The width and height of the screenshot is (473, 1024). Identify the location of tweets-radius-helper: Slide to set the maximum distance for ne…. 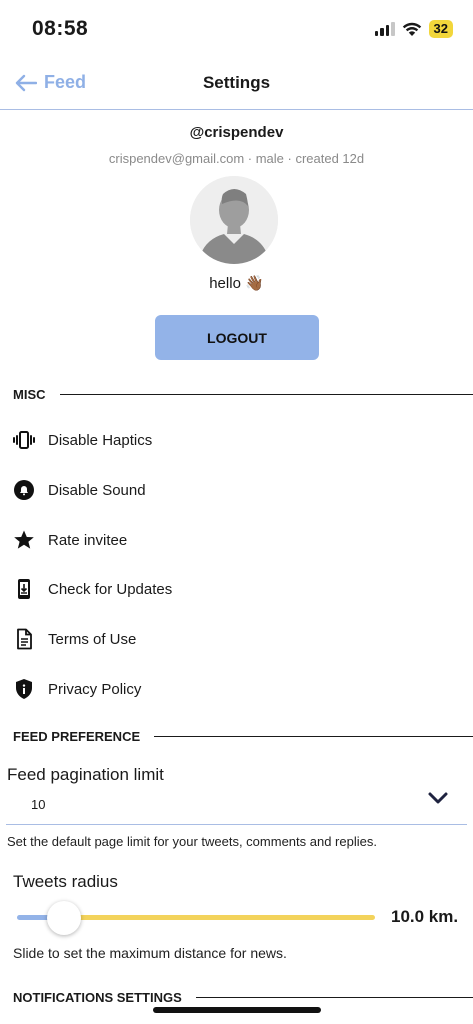
(150, 953).